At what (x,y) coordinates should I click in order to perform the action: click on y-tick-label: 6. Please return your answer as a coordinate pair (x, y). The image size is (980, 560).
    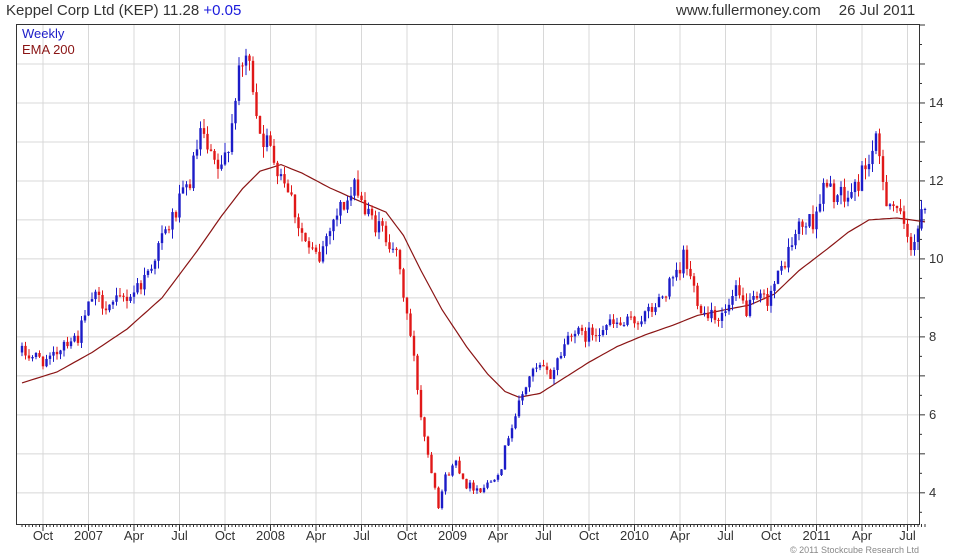
    Looking at the image, I should click on (932, 414).